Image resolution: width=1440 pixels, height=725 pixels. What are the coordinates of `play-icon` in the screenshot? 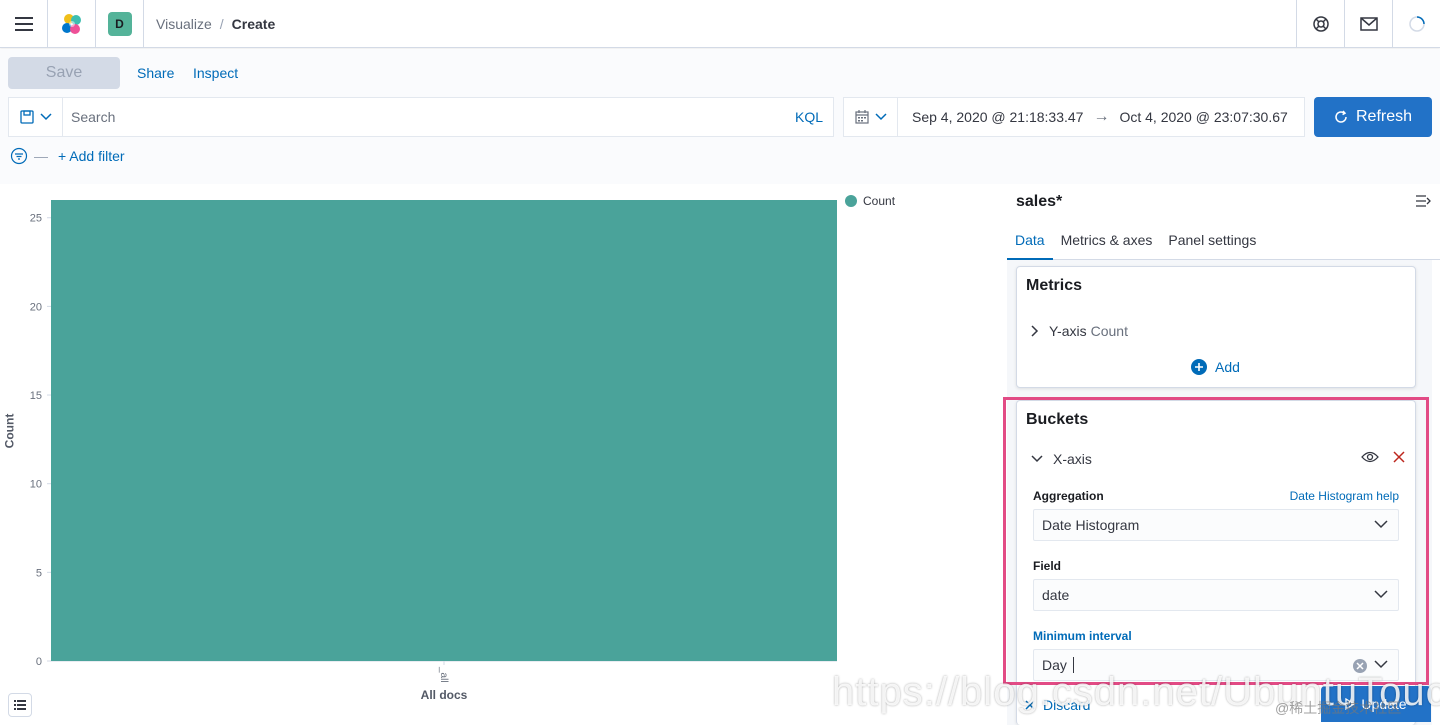 It's located at (1350, 704).